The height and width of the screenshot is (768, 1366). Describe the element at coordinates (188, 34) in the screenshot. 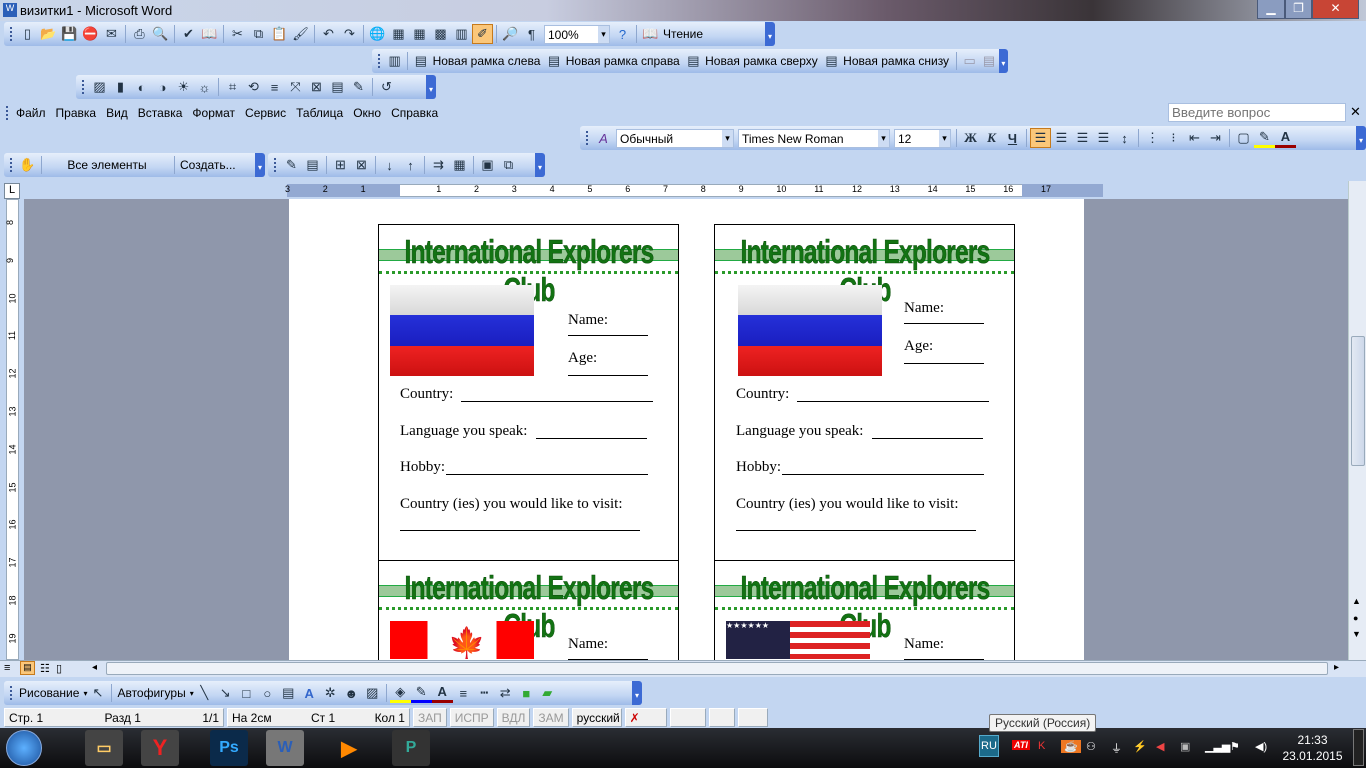

I see `spelling-icon: ✔` at that location.